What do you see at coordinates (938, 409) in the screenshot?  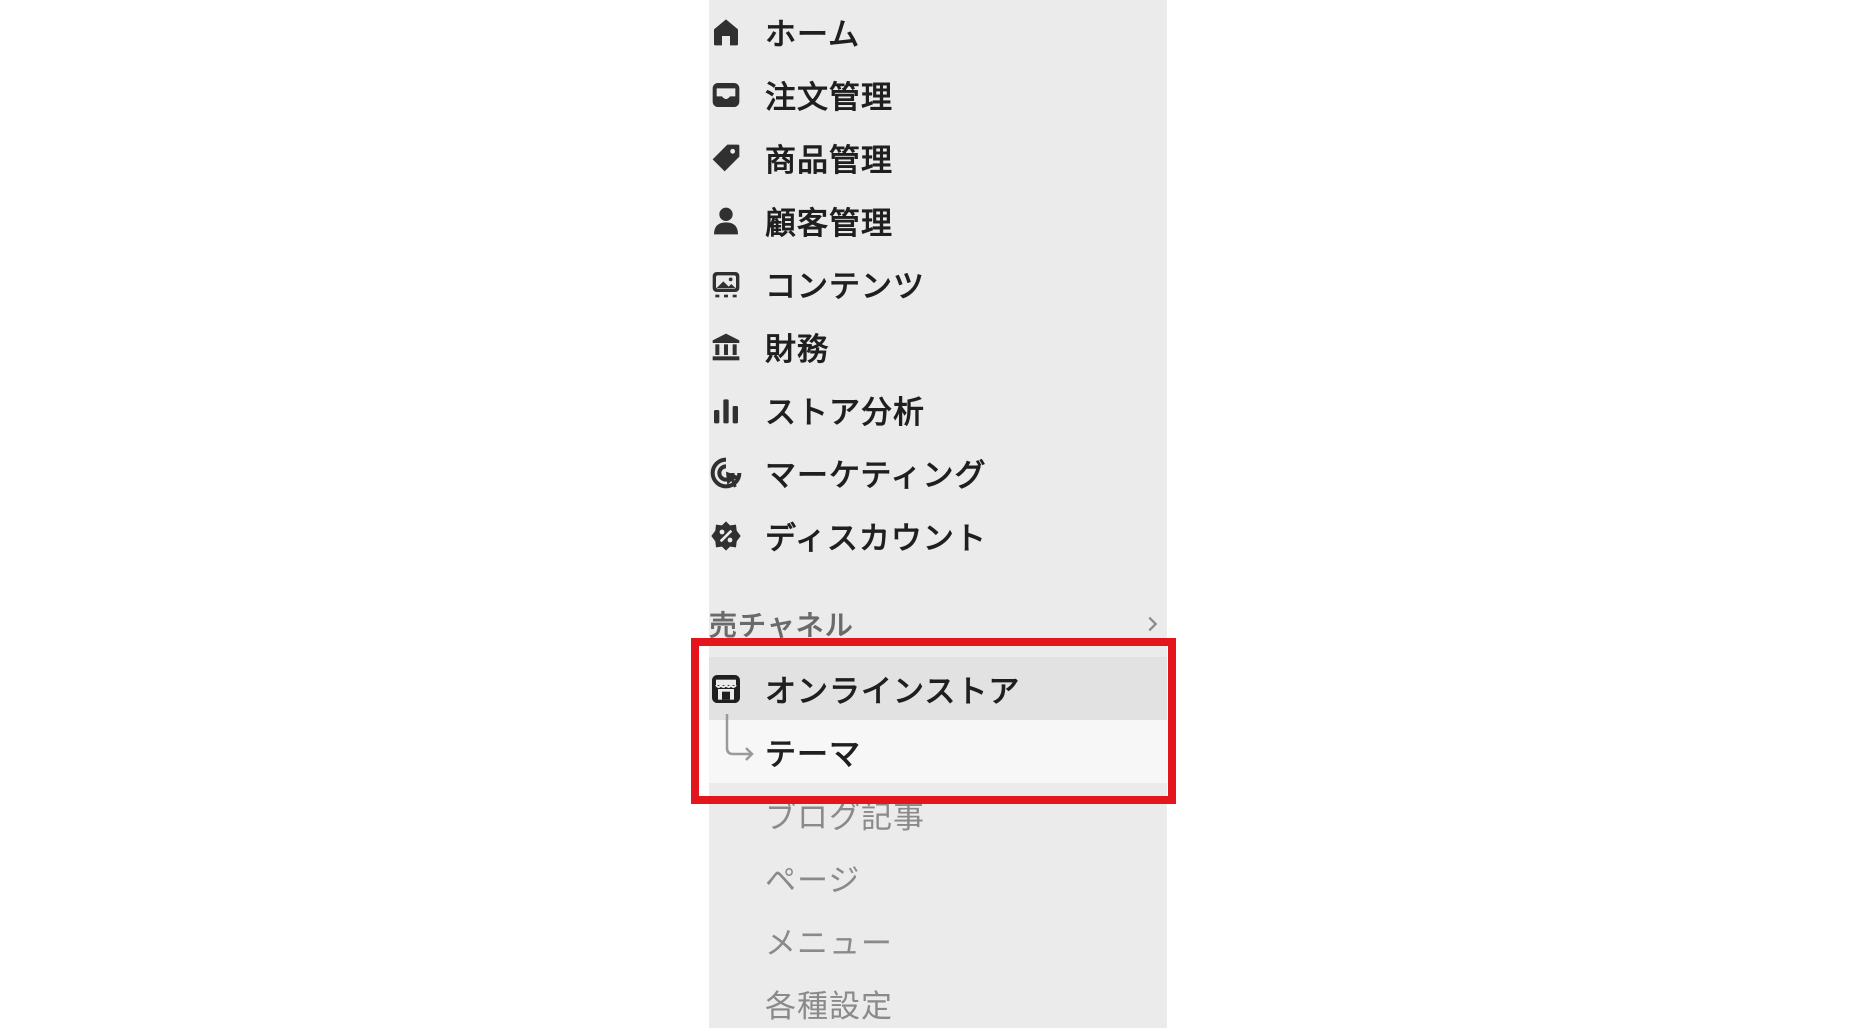 I see `nav-item-analytics: ストア分析` at bounding box center [938, 409].